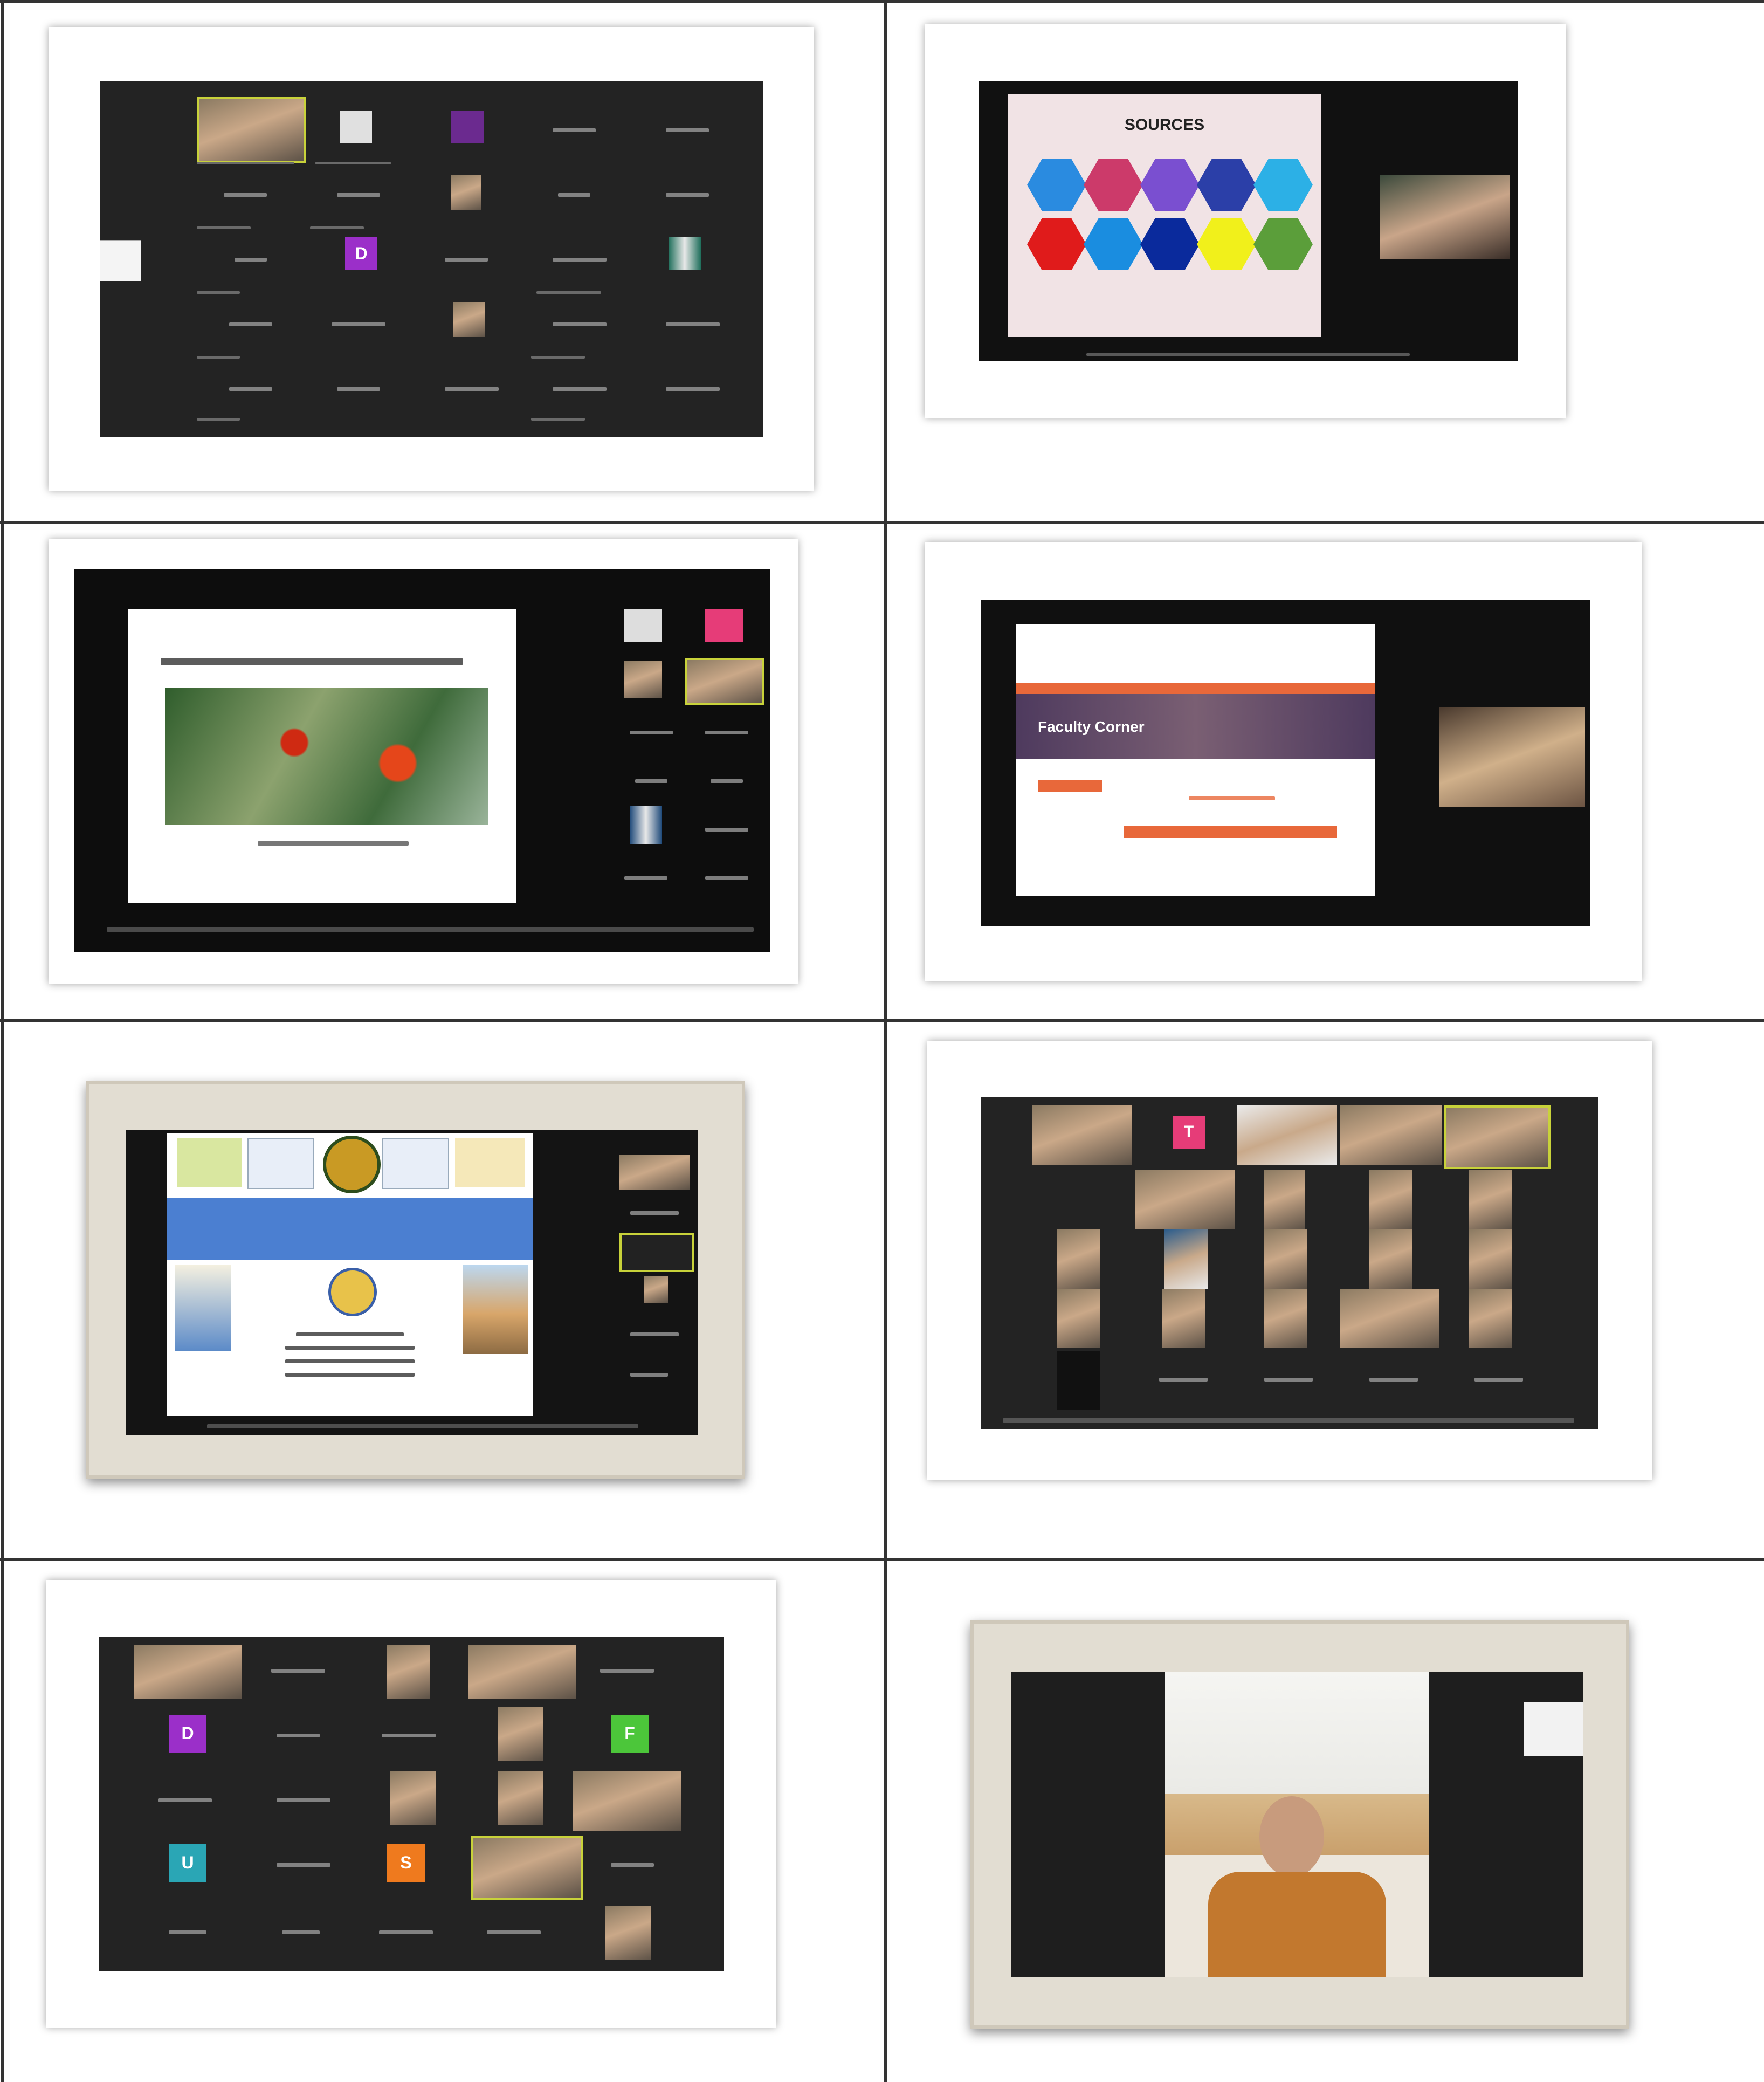 This screenshot has height=2082, width=1764. What do you see at coordinates (1195, 689) in the screenshot?
I see `webpage-nav` at bounding box center [1195, 689].